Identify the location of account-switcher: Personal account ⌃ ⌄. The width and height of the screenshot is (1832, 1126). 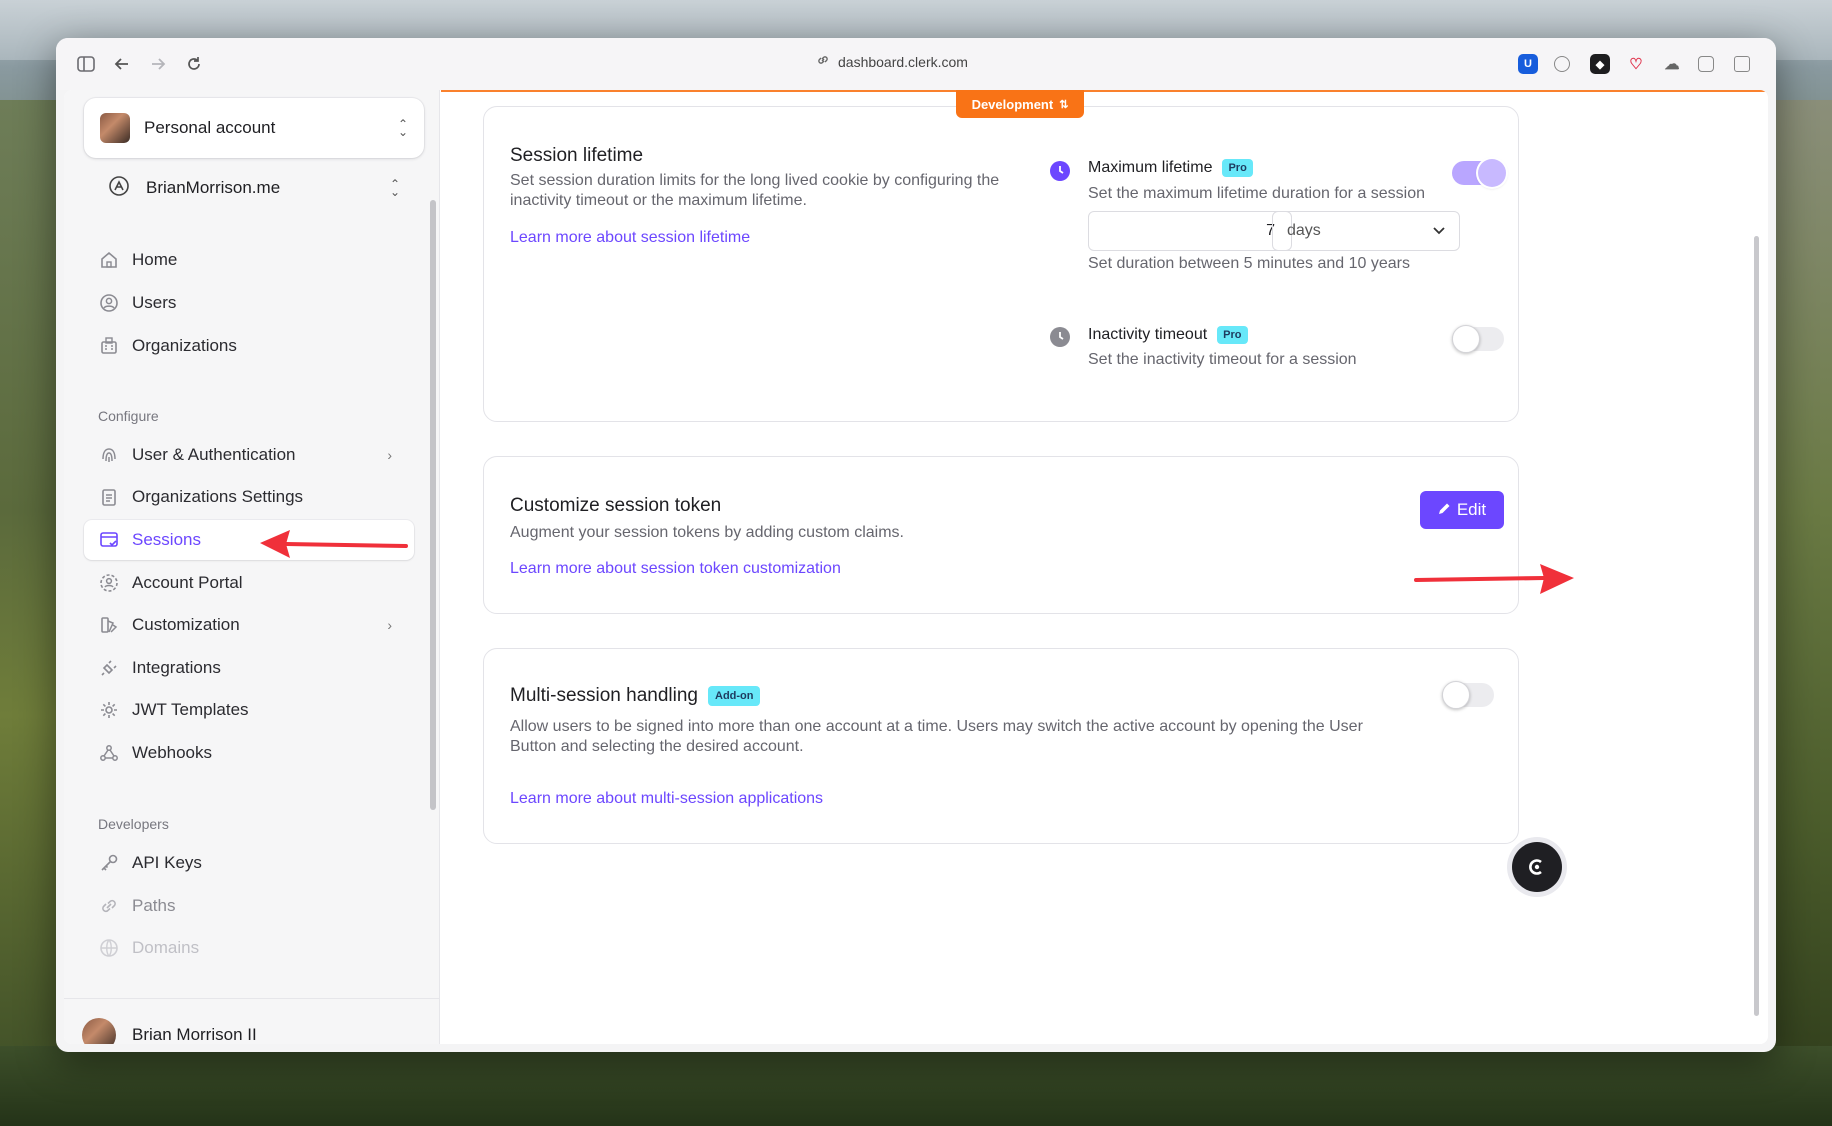
(254, 128).